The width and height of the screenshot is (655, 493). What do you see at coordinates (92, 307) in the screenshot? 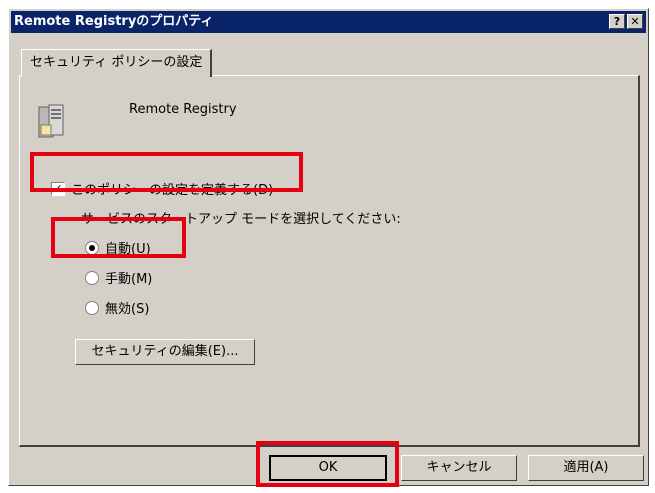
I see `radio-disabled-dot` at bounding box center [92, 307].